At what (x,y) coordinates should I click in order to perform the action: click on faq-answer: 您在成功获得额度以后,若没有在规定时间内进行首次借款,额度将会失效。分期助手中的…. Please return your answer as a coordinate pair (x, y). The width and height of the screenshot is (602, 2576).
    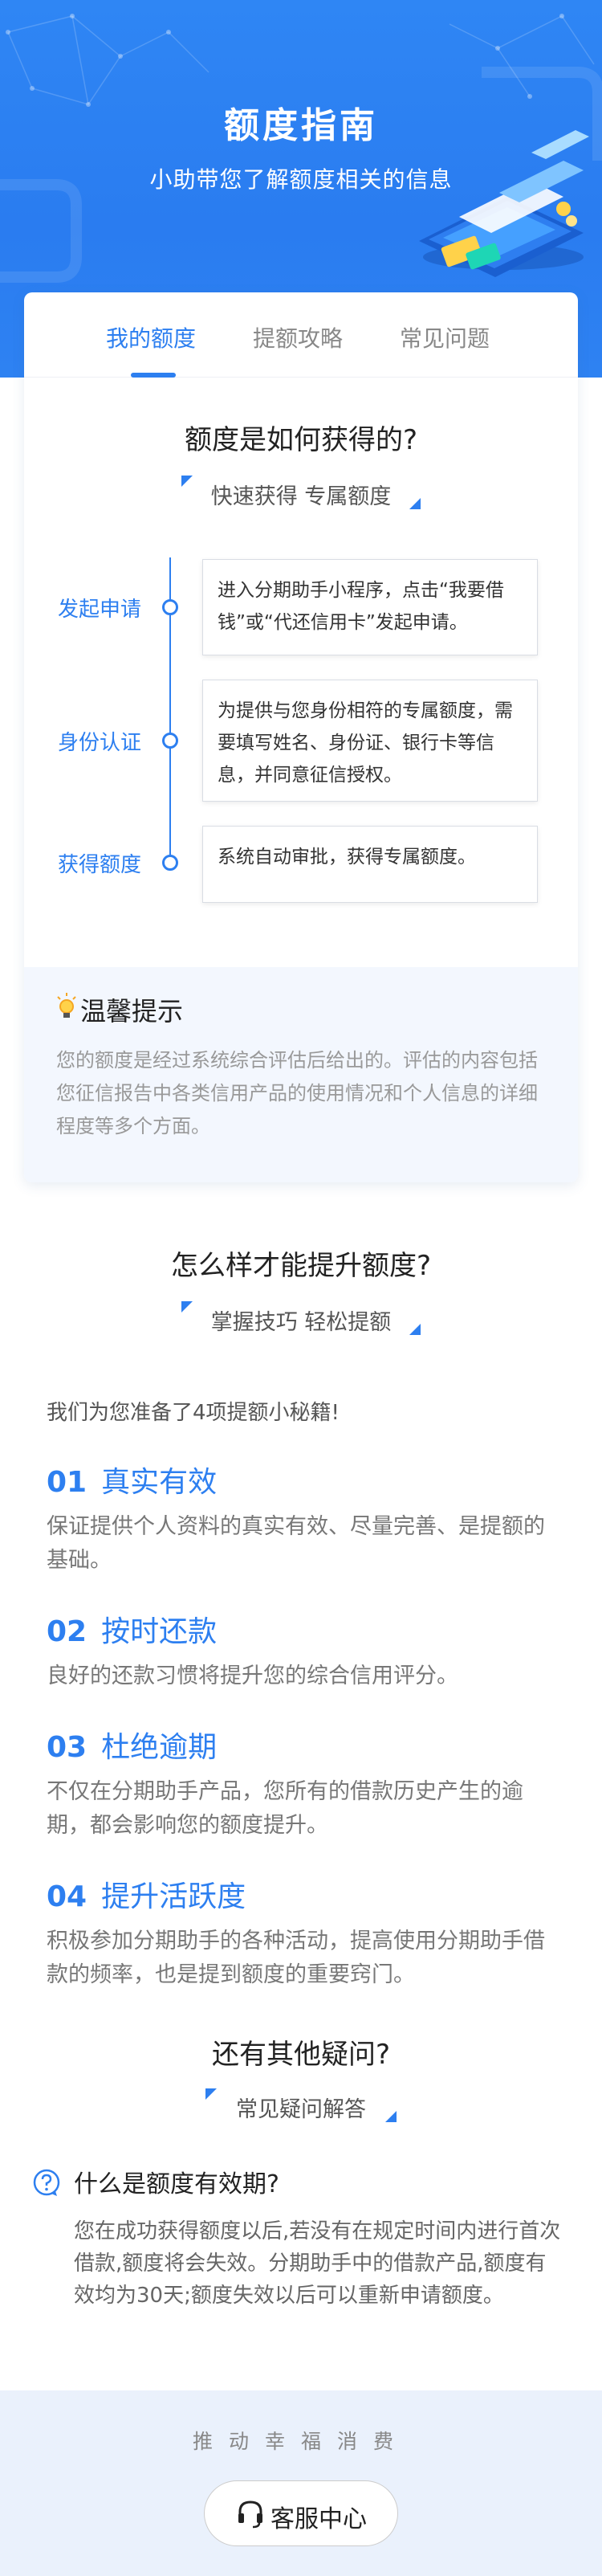
    Looking at the image, I should click on (317, 2263).